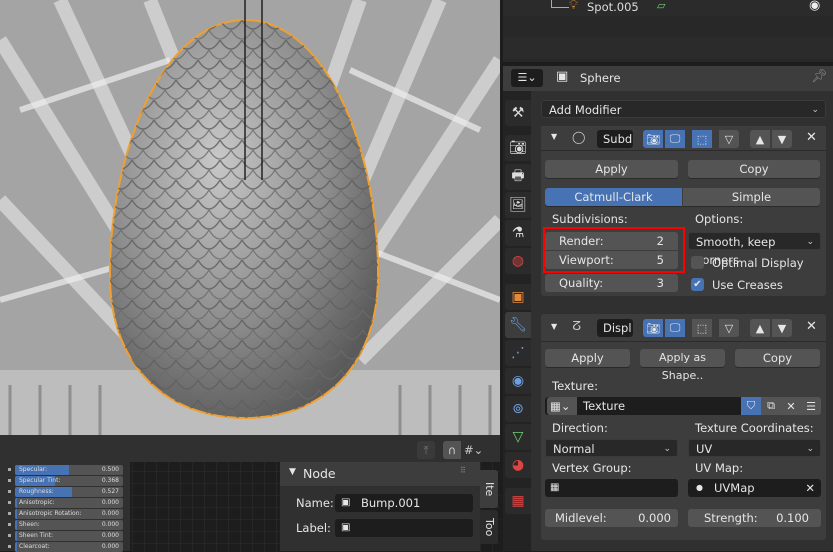 The height and width of the screenshot is (552, 833). I want to click on node-input-slider: Specular: 0.500, so click(69, 470).